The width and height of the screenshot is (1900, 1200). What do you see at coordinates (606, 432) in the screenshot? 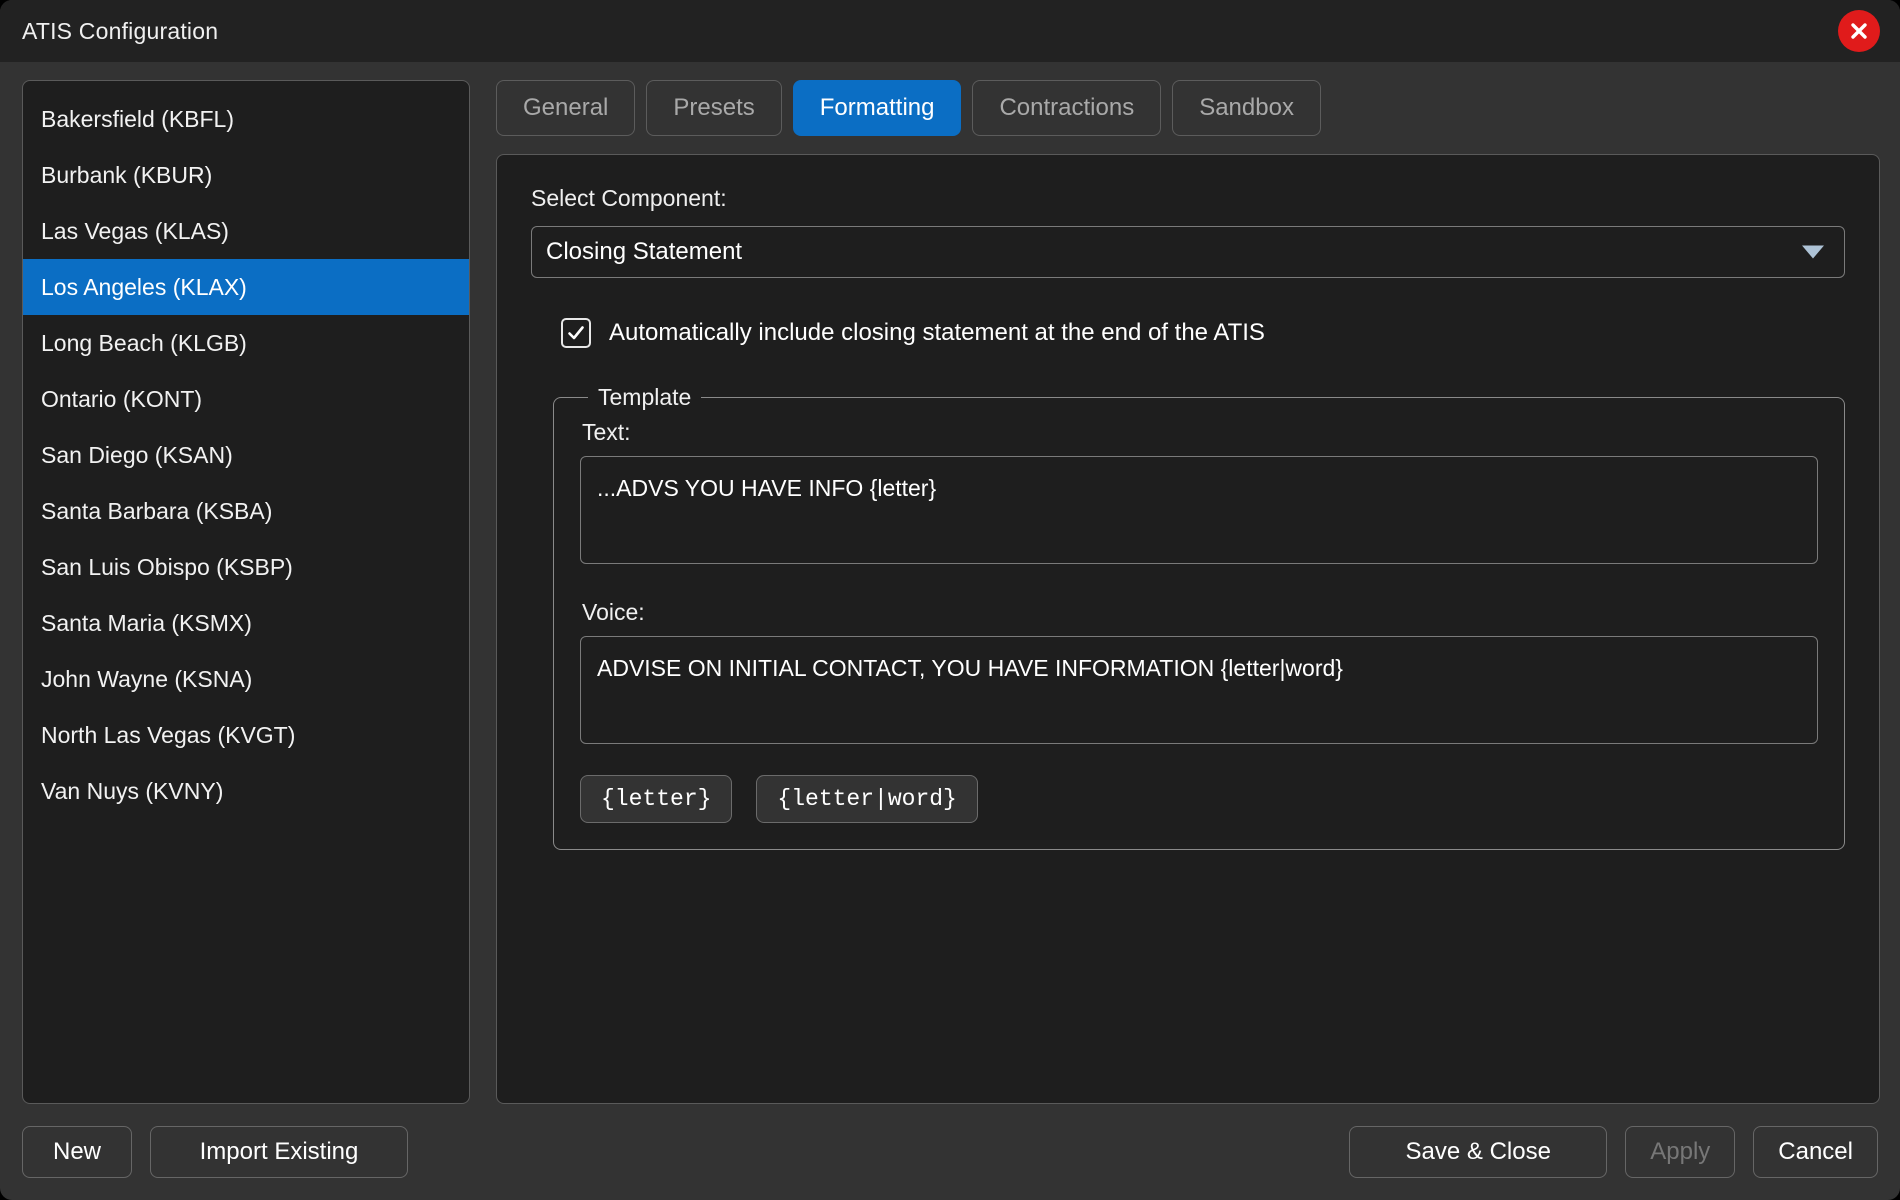
I see `text-field-label: Text:` at bounding box center [606, 432].